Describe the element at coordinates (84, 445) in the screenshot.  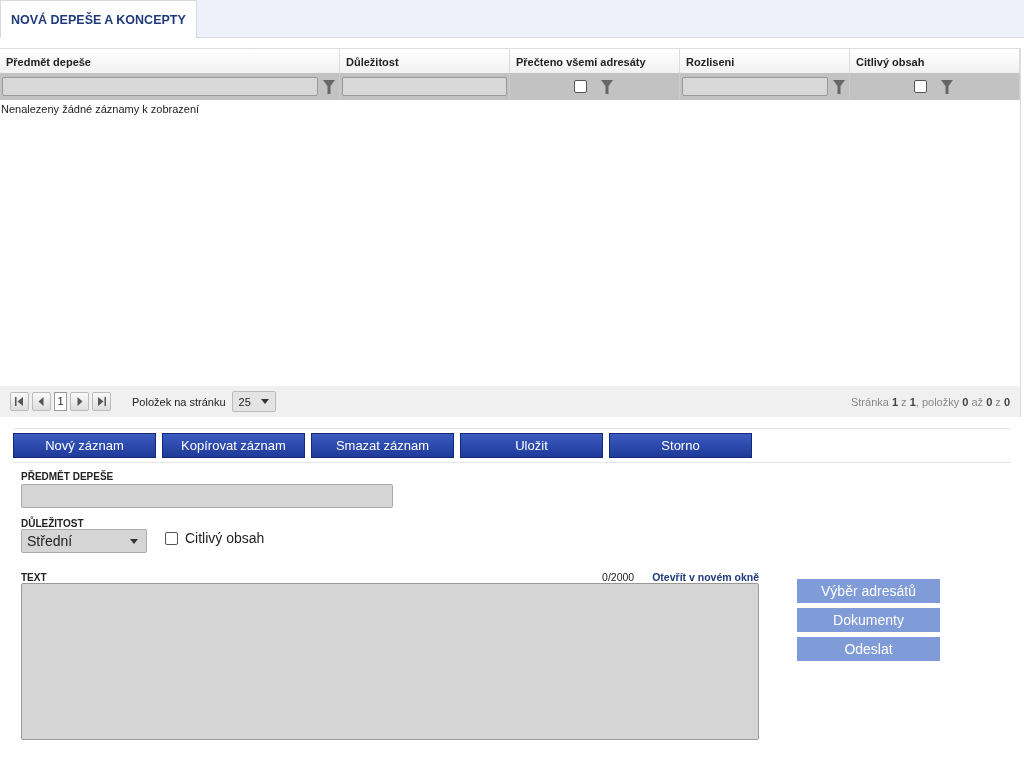
I see `action-button: Nový záznam` at that location.